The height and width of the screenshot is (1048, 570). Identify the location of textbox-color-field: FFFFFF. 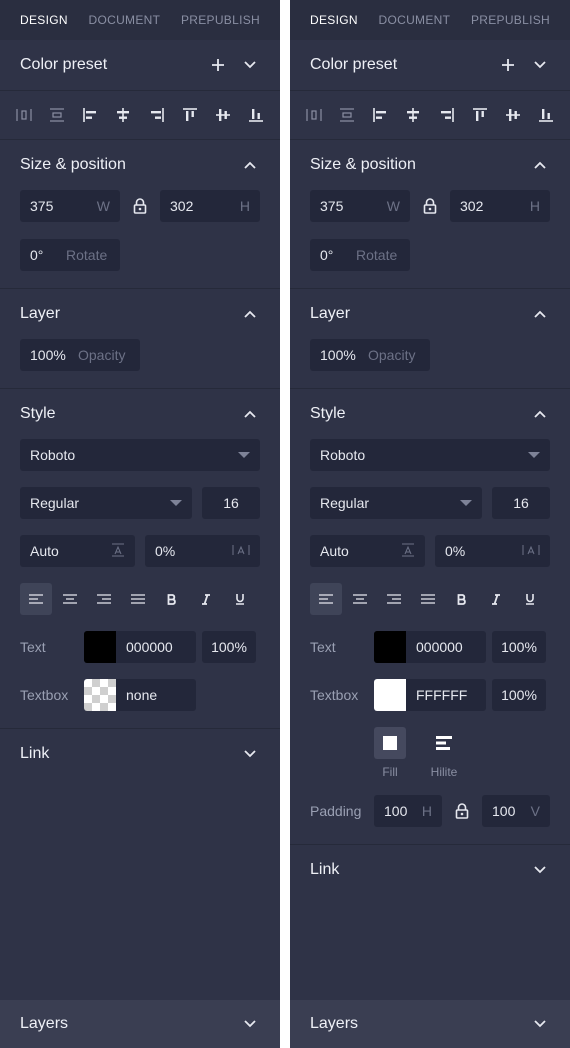
(430, 695).